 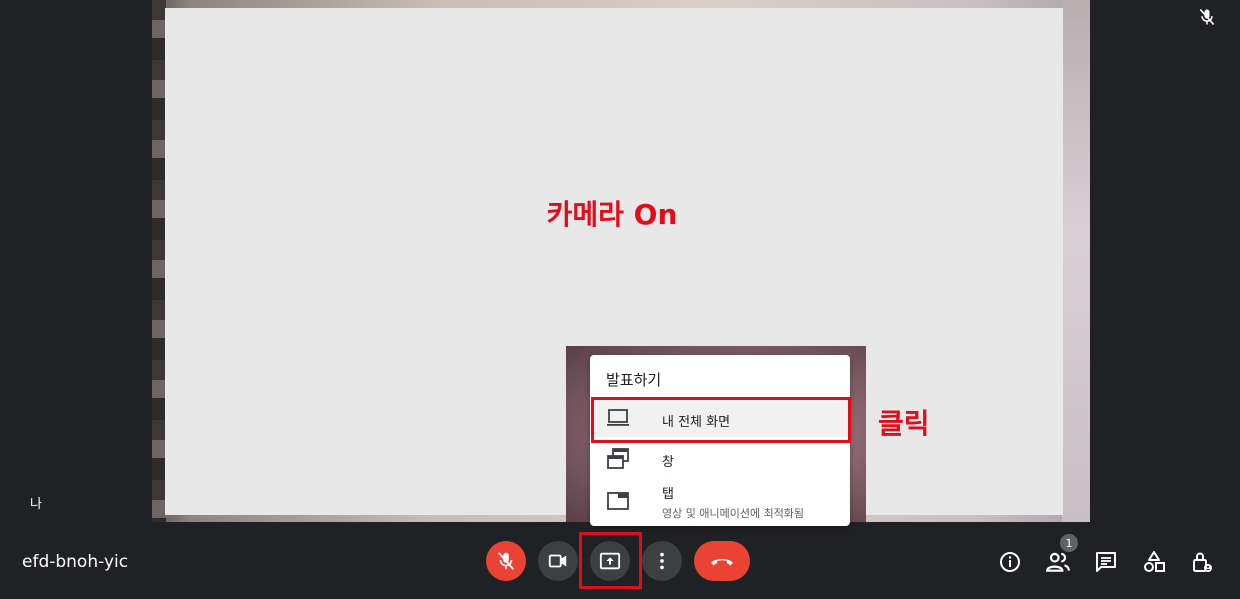 I want to click on participants-count-badge: 1, so click(x=1069, y=543).